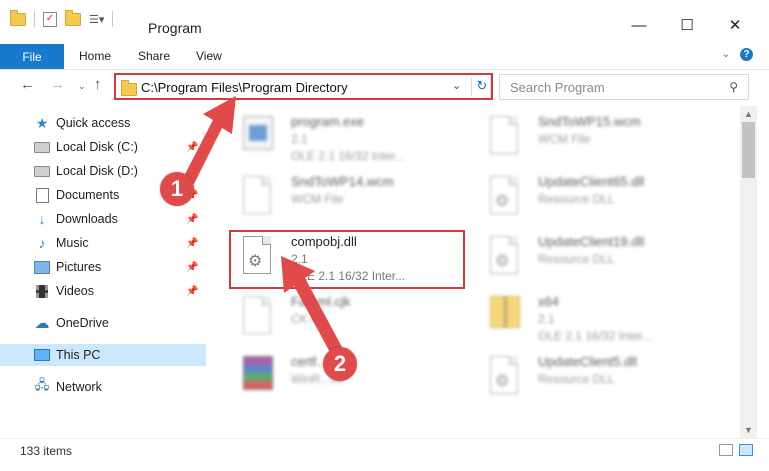  I want to click on sidebar-item-label: Downloads, so click(87, 219).